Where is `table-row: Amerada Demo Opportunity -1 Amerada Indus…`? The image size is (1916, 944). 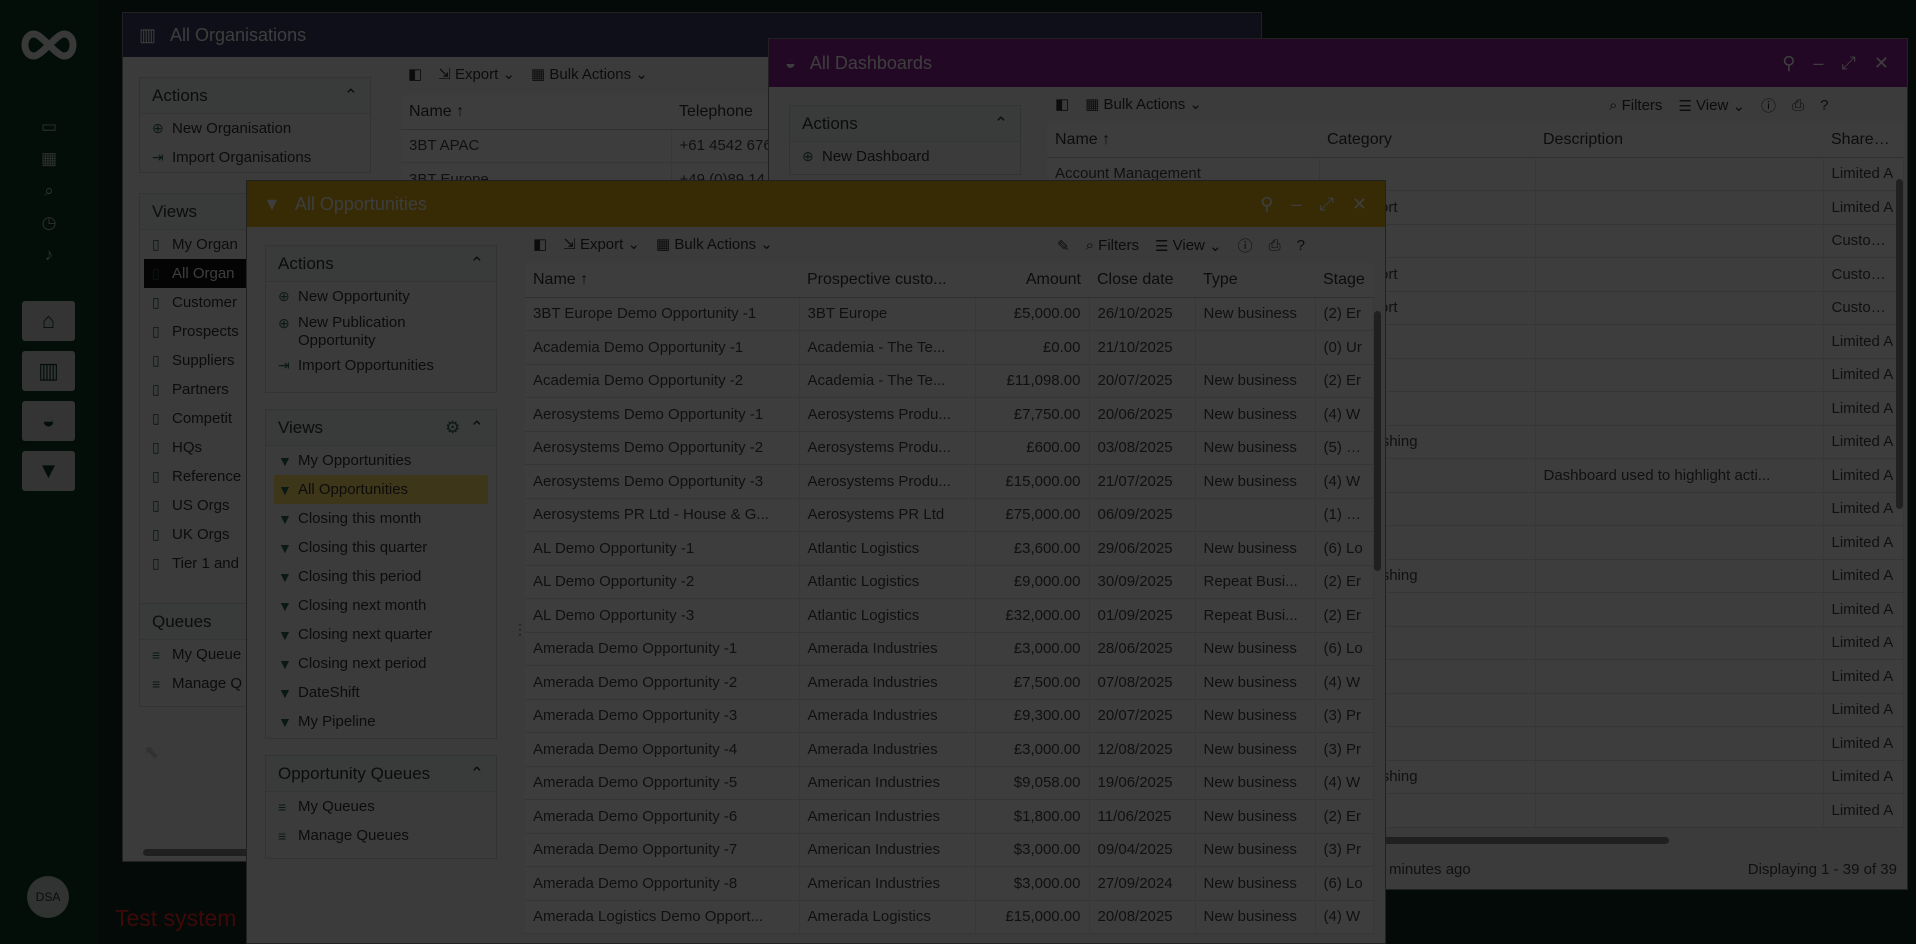 table-row: Amerada Demo Opportunity -1 Amerada Indus… is located at coordinates (949, 649).